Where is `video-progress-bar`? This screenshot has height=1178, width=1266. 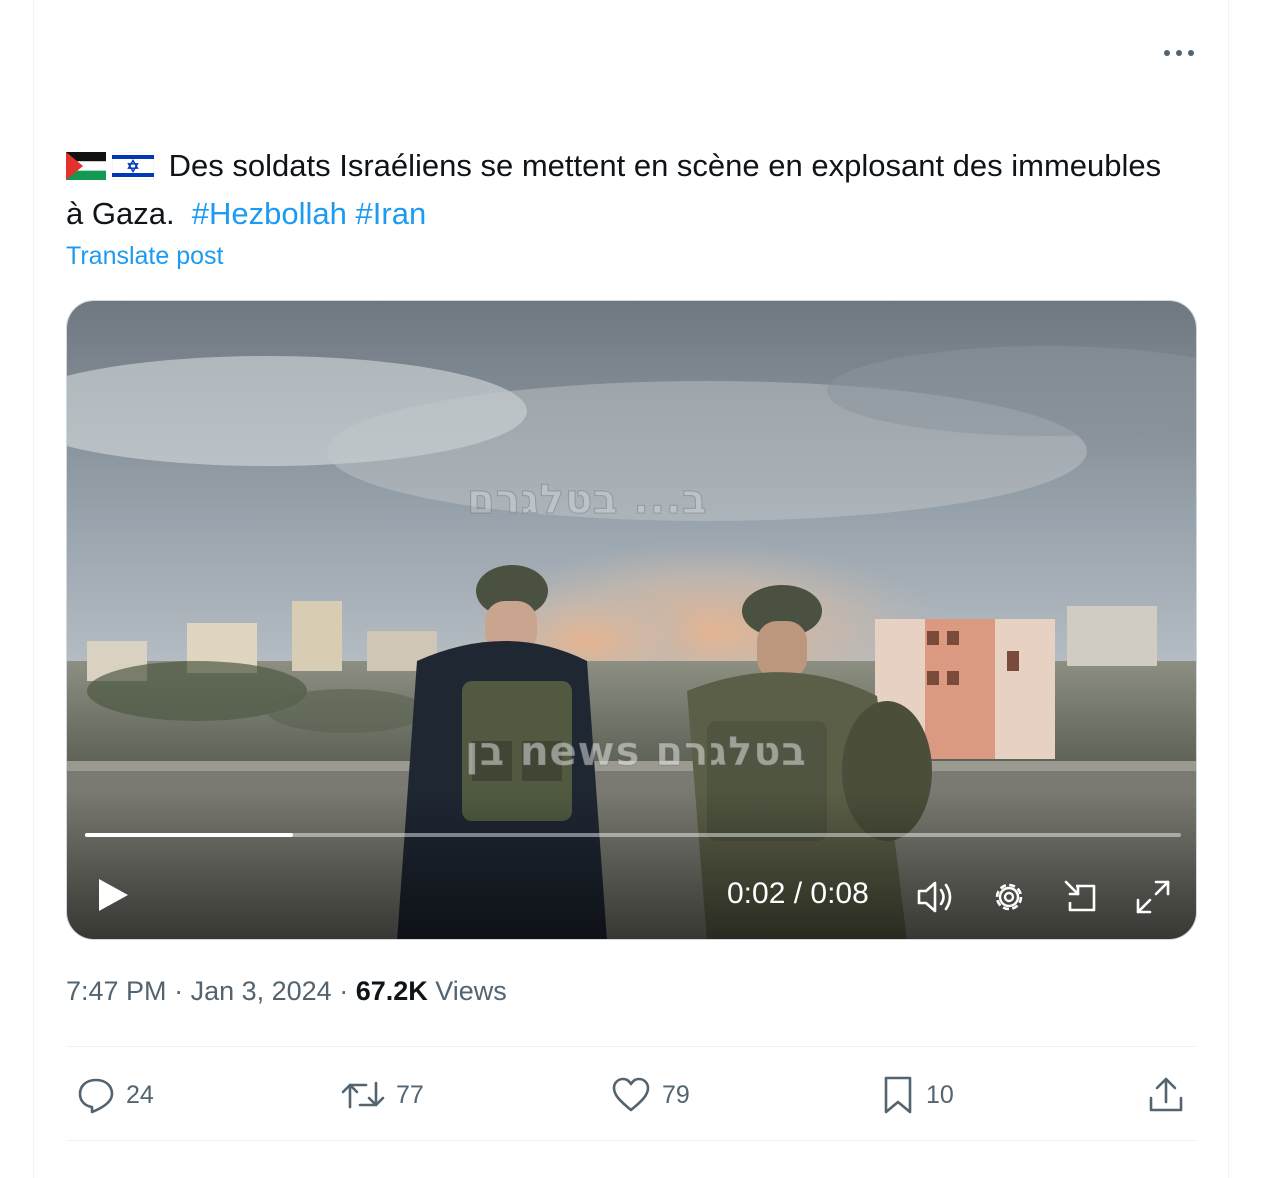
video-progress-bar is located at coordinates (633, 835).